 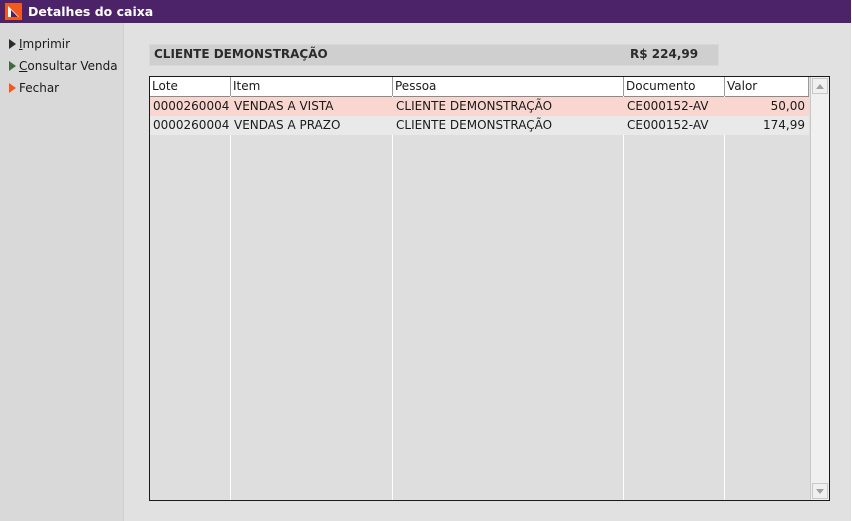 I want to click on summary-bar: CLIENTE DEMONSTRAÇÃO R$ 224,99, so click(x=434, y=55).